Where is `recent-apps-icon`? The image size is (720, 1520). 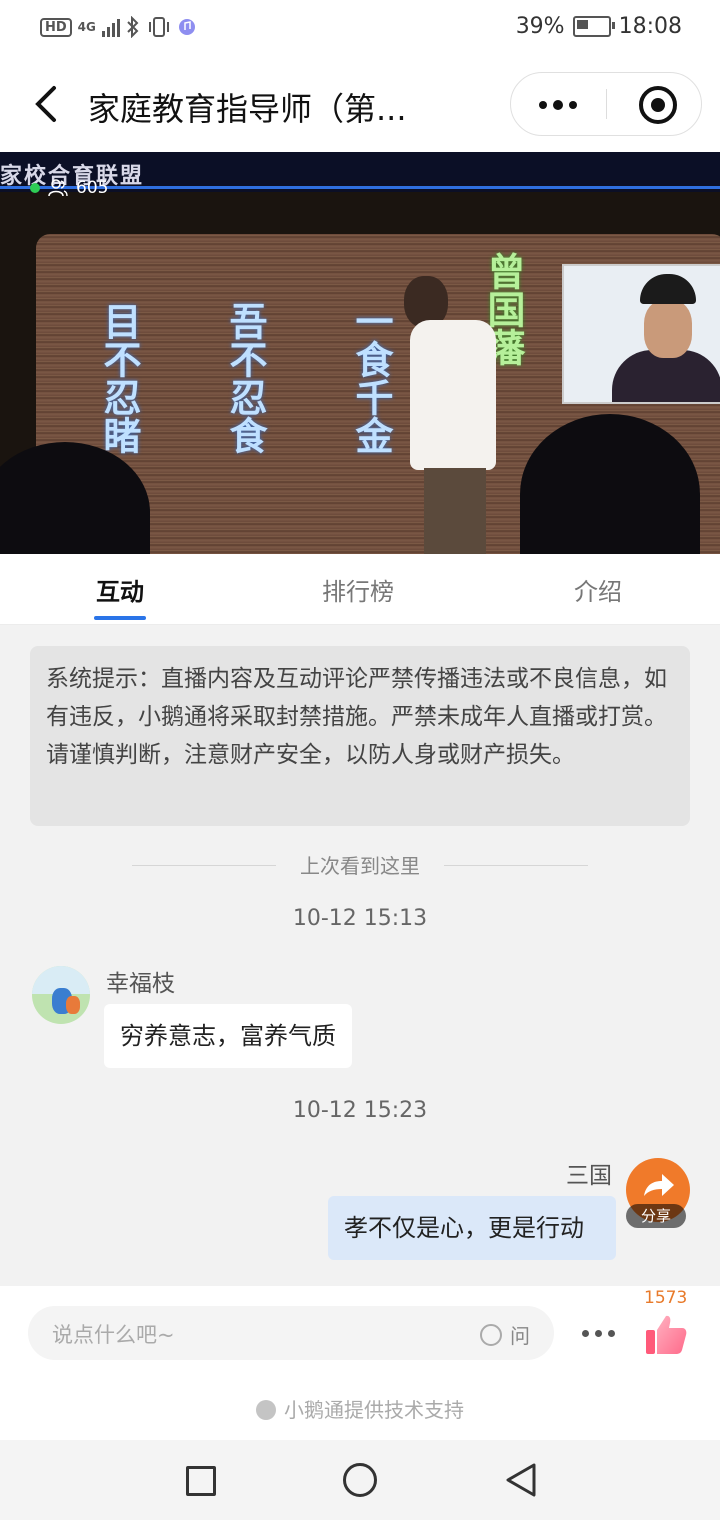
recent-apps-icon is located at coordinates (201, 1481).